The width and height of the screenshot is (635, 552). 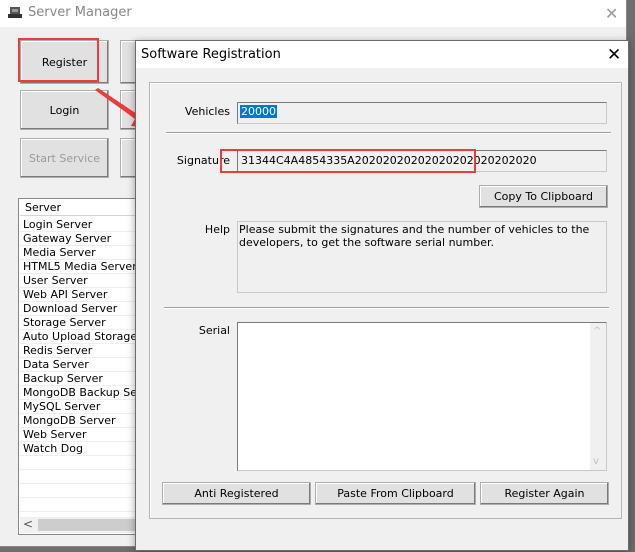 What do you see at coordinates (348, 161) in the screenshot?
I see `signature-highlight-box` at bounding box center [348, 161].